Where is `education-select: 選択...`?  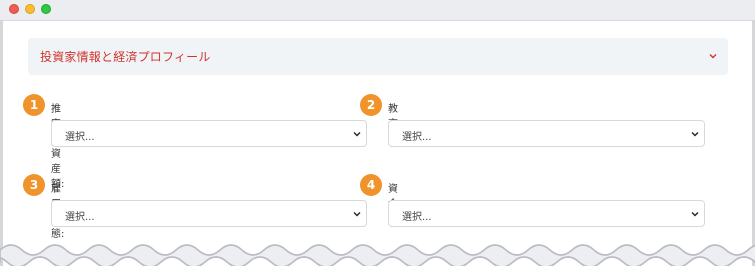 education-select: 選択... is located at coordinates (546, 133).